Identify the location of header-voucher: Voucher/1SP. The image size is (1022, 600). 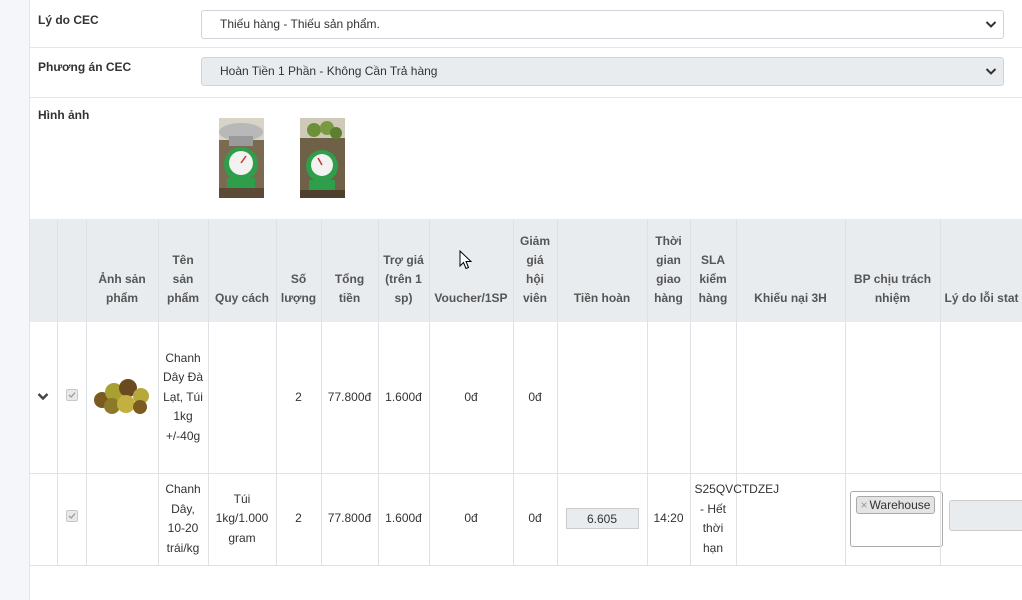
(471, 270).